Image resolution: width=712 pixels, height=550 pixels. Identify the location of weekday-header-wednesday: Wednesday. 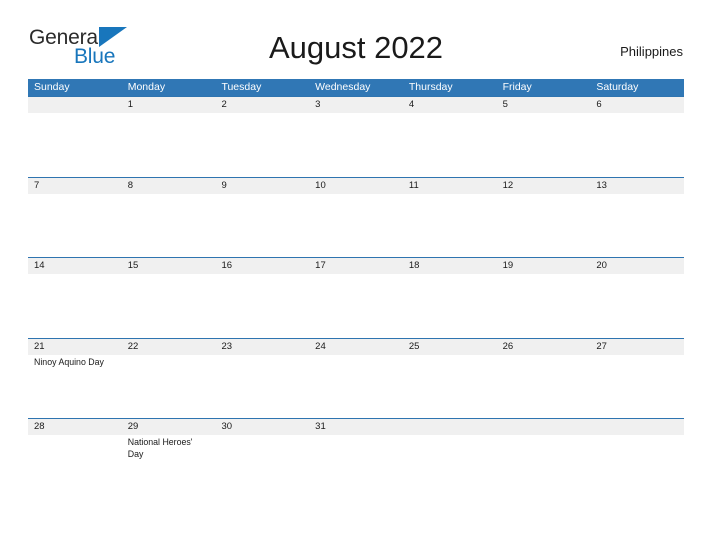
(343, 87).